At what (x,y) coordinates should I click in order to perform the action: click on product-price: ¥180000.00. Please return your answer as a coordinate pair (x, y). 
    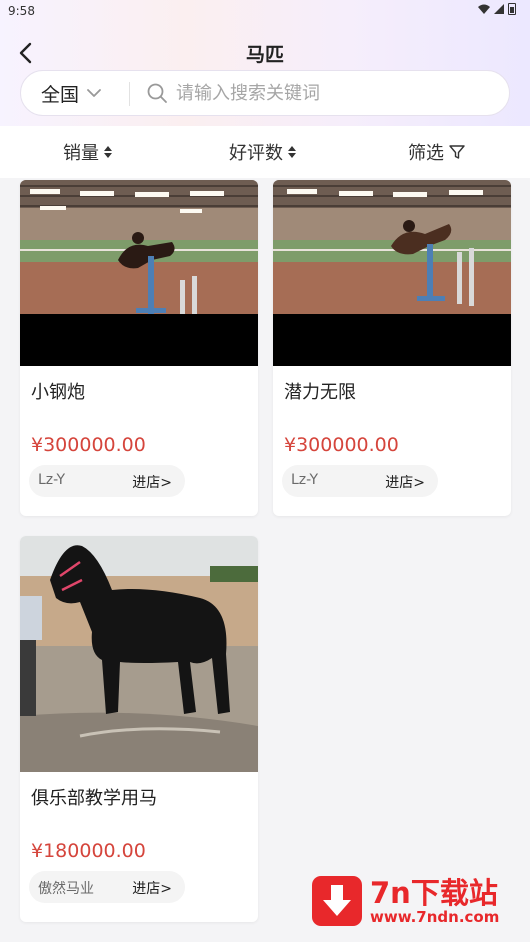
    Looking at the image, I should click on (88, 851).